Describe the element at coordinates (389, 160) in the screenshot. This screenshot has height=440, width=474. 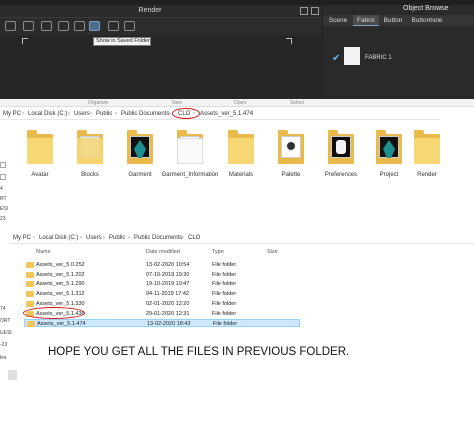
I see `folder-tile: Project` at that location.